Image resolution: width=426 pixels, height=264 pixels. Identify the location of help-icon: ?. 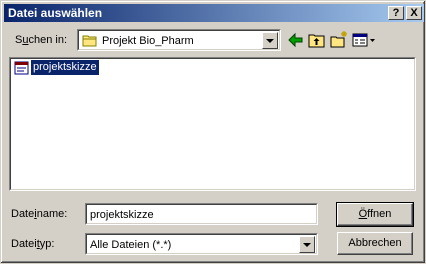
(396, 13).